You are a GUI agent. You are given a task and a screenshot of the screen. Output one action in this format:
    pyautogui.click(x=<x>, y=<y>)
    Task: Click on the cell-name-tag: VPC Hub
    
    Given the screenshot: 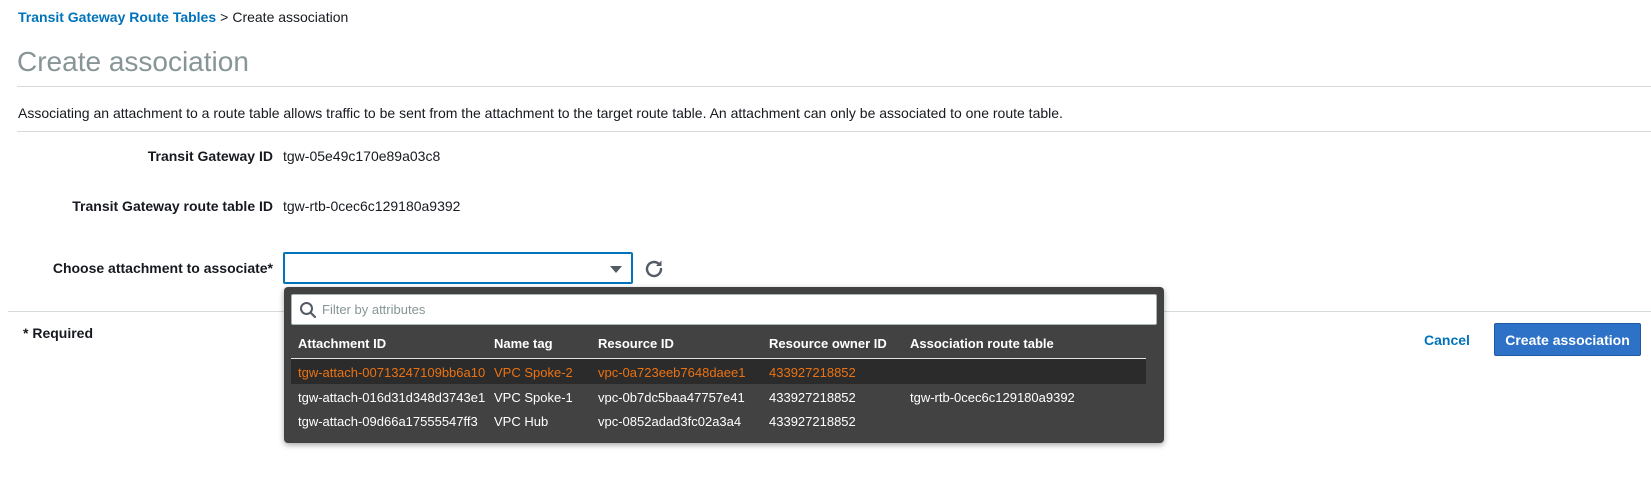 What is the action you would take?
    pyautogui.click(x=521, y=421)
    